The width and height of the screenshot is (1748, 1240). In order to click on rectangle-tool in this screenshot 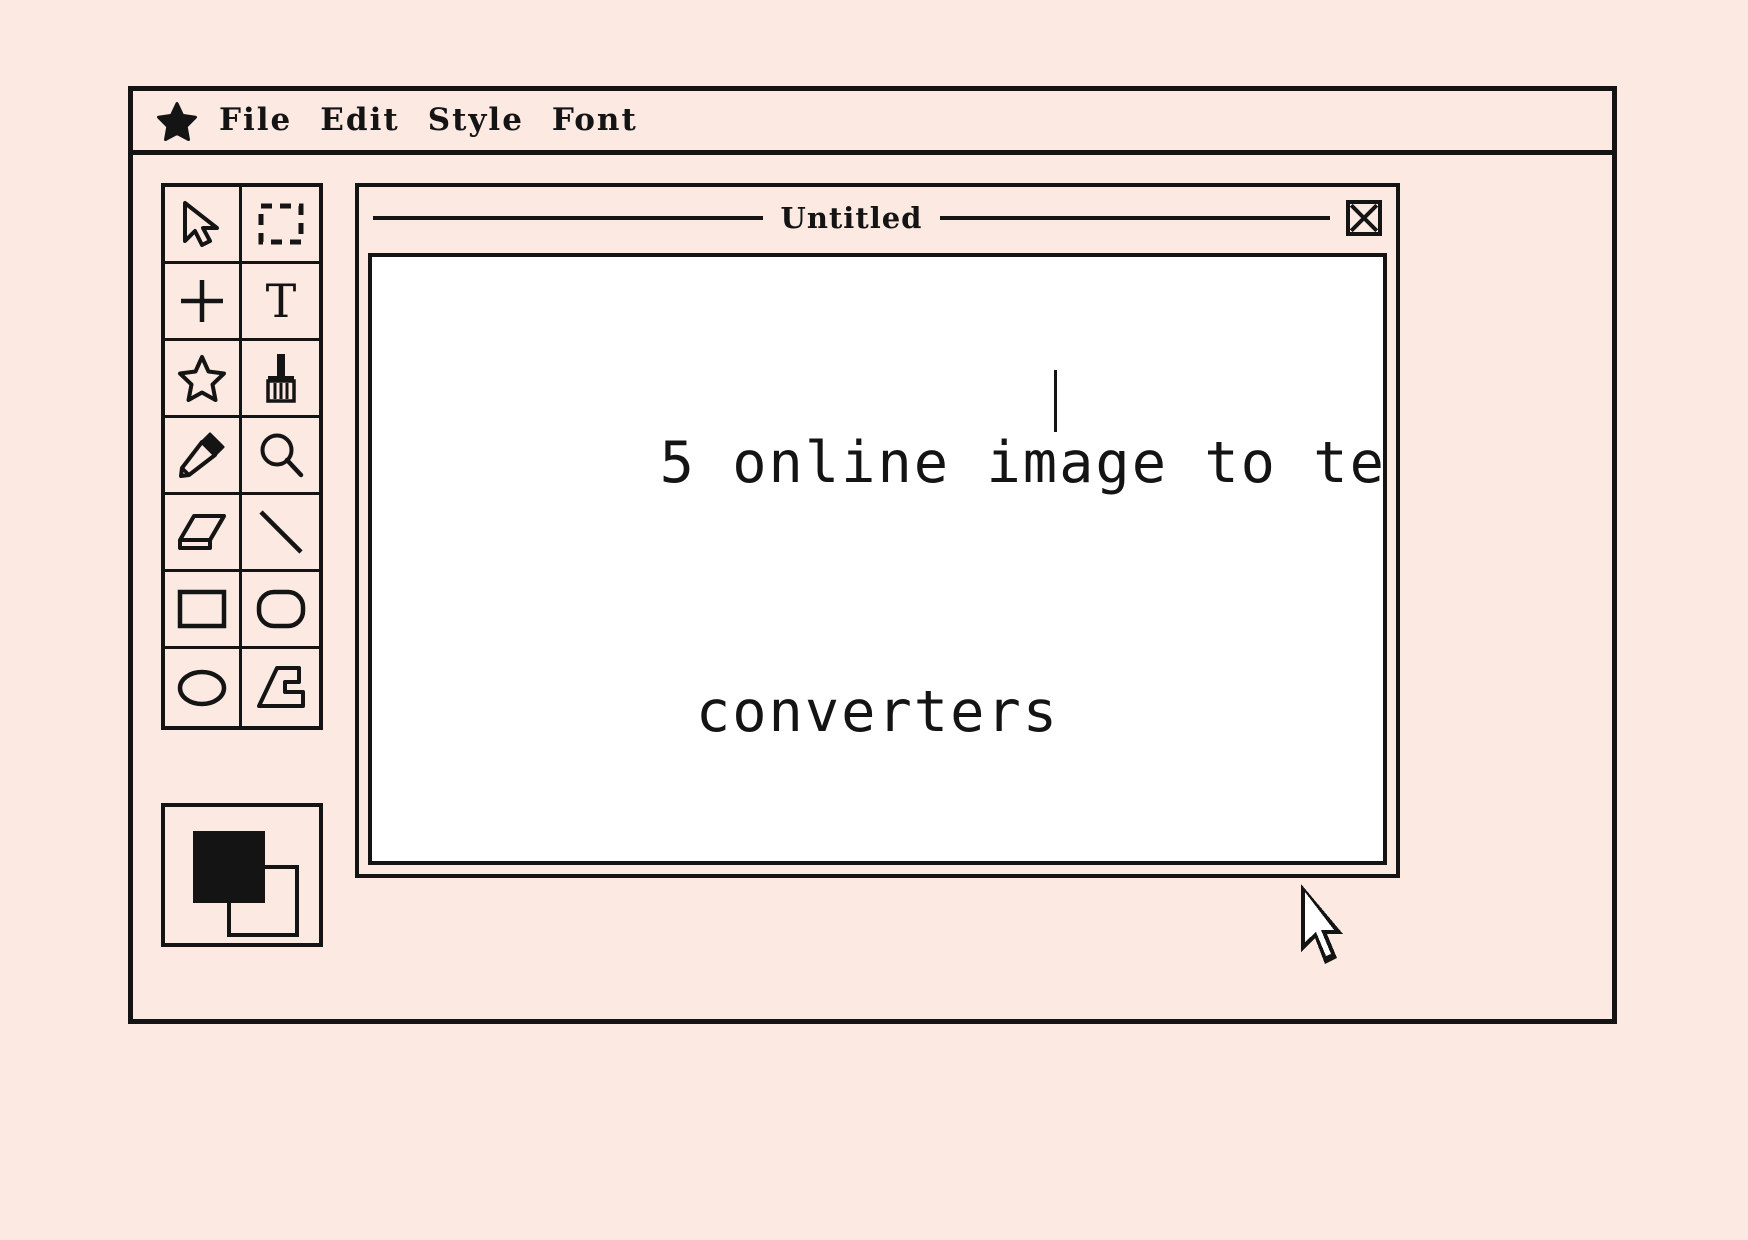, I will do `click(203, 610)`.